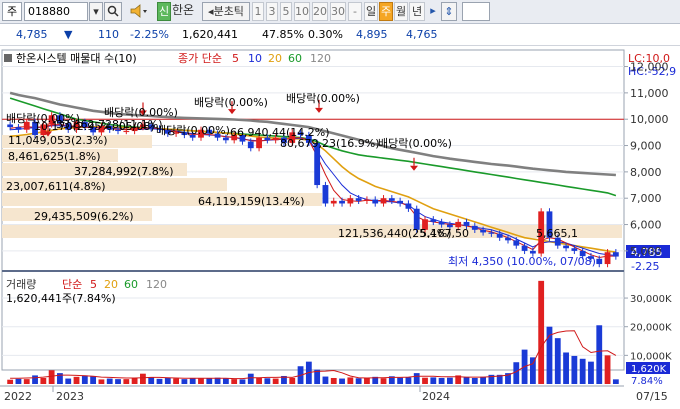 The height and width of the screenshot is (409, 680). Describe the element at coordinates (68, 34) in the screenshot. I see `down-triangle-icon: ▼` at that location.